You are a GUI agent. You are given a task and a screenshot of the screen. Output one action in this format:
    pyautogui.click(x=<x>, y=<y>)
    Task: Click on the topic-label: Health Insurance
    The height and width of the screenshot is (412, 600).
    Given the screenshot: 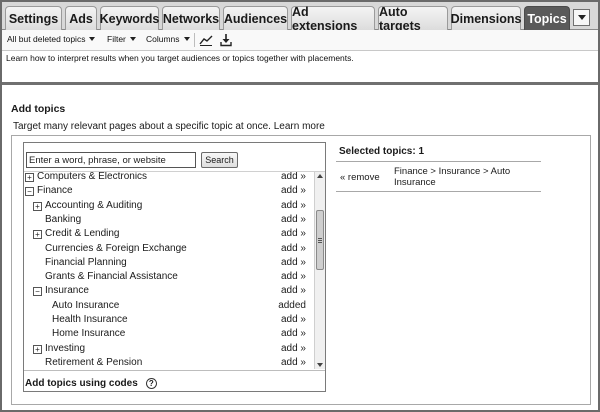 What is the action you would take?
    pyautogui.click(x=90, y=319)
    